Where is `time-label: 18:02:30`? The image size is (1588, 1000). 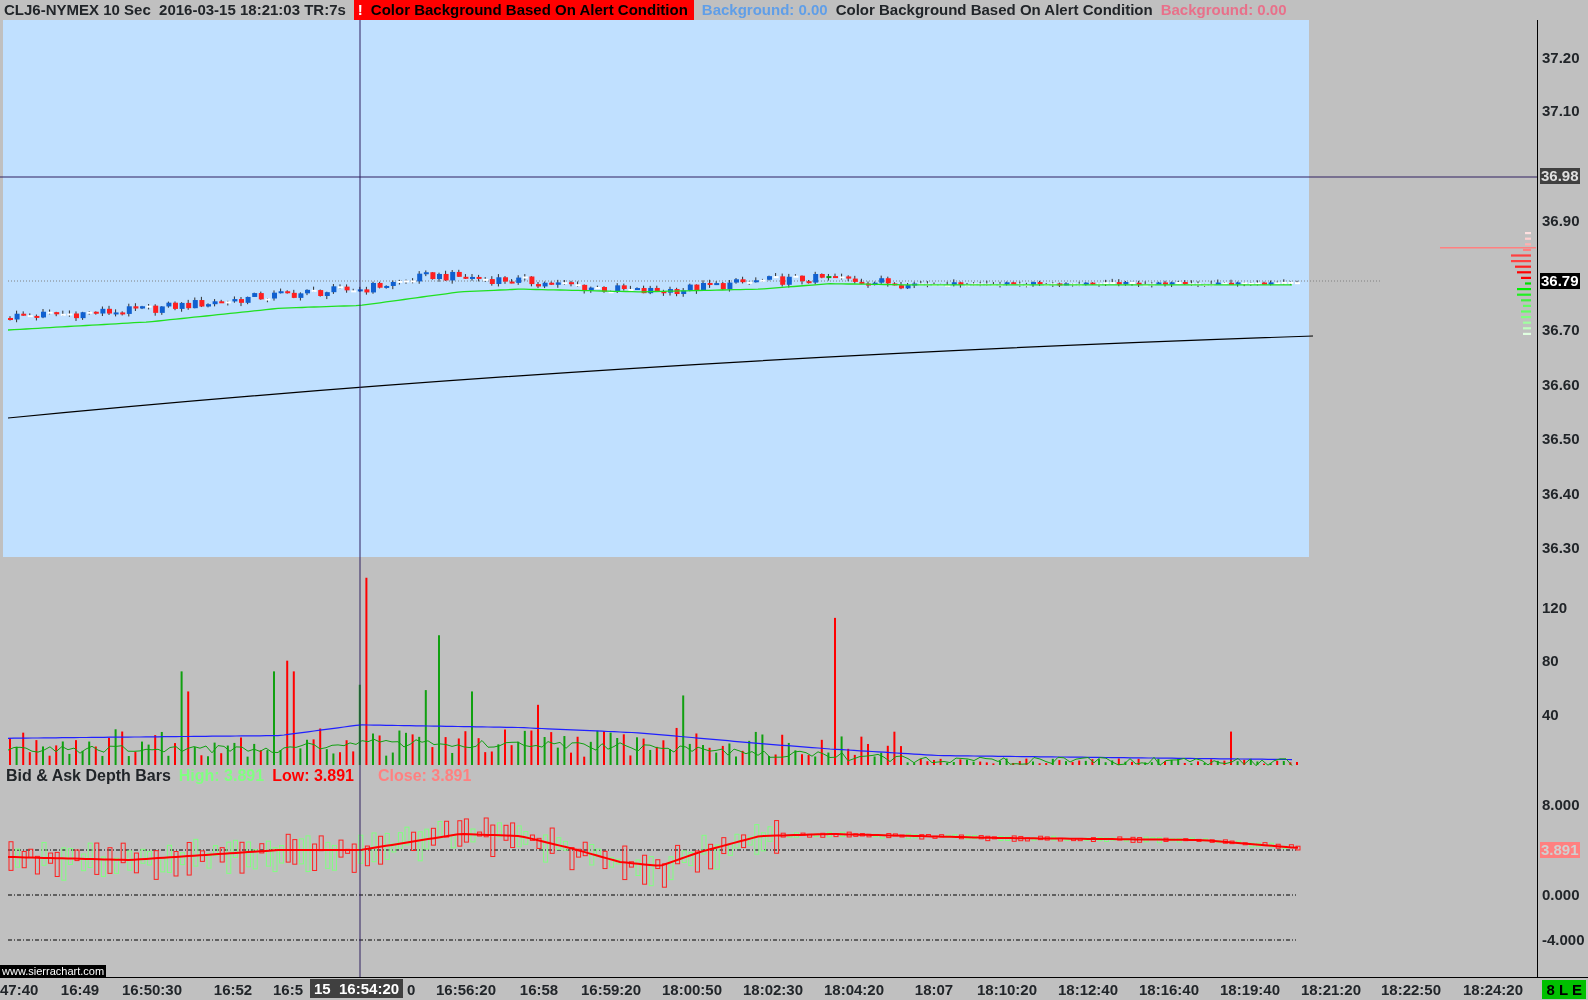 time-label: 18:02:30 is located at coordinates (773, 989).